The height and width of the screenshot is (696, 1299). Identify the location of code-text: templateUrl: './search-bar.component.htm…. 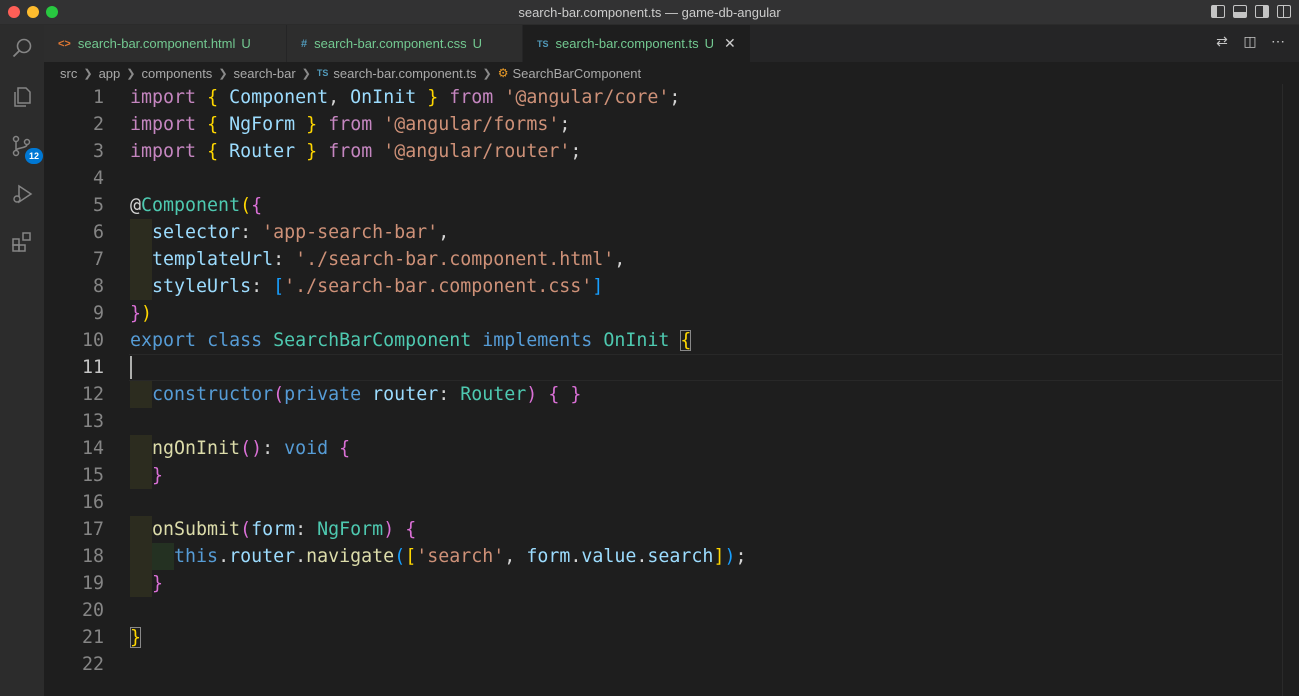
(377, 259).